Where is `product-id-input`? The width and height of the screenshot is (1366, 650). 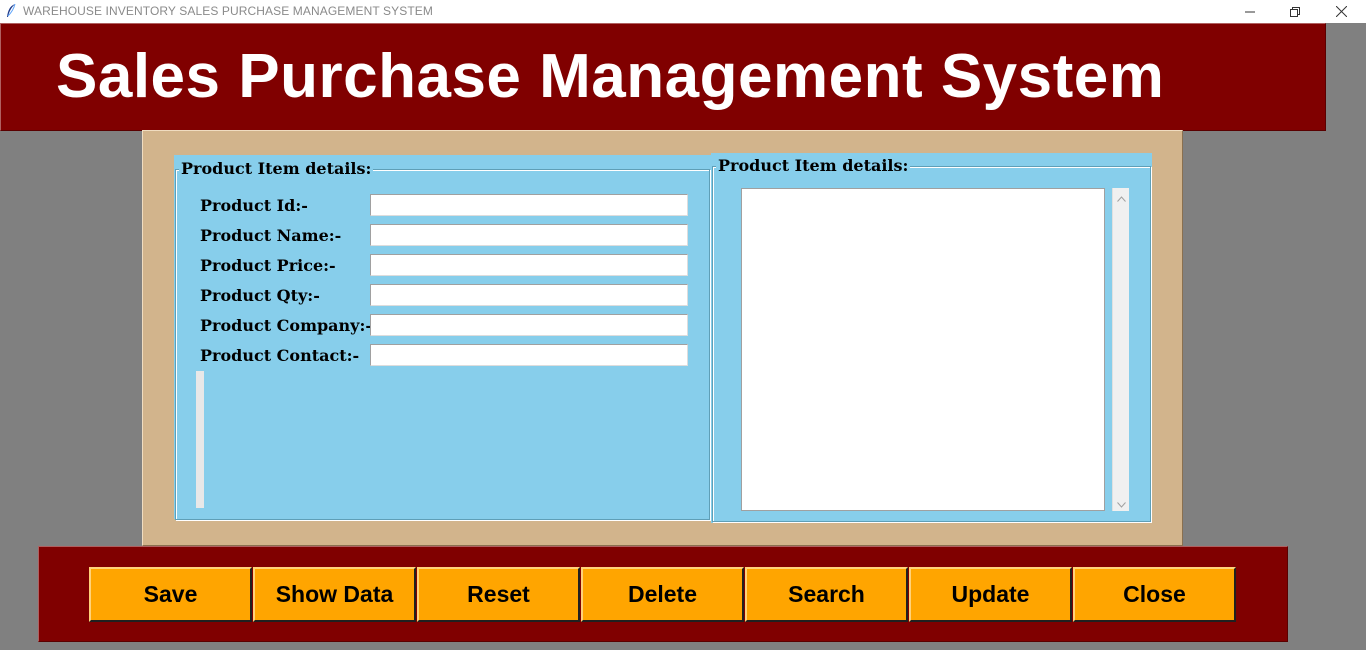 product-id-input is located at coordinates (529, 205).